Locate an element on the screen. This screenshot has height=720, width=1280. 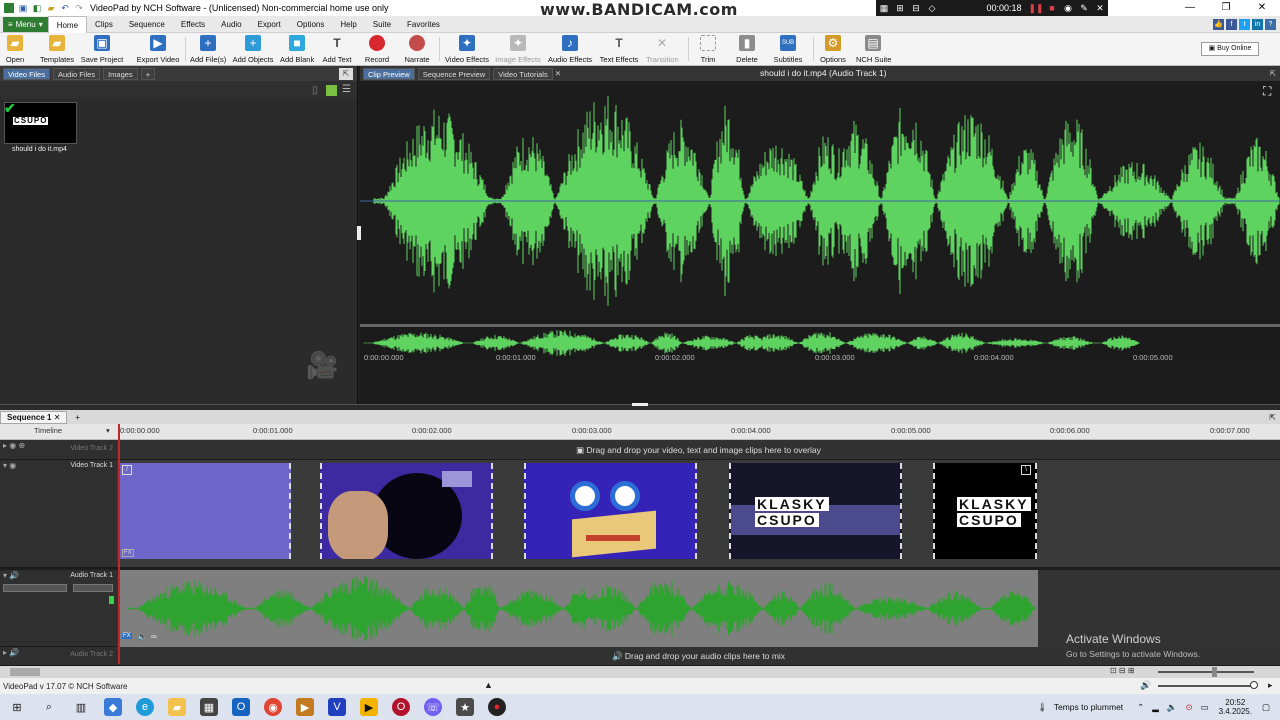
menu-tab-favorites: Favorites is located at coordinates (423, 24).